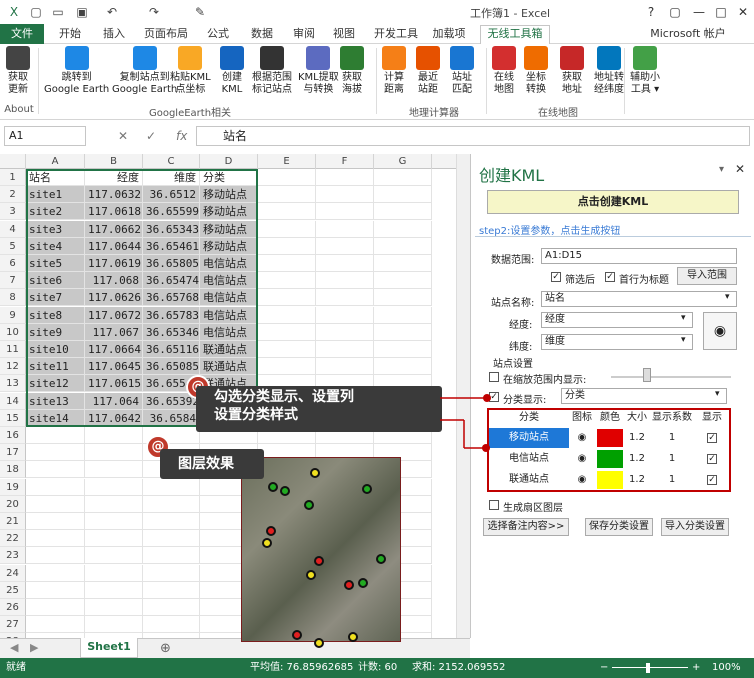  What do you see at coordinates (13, 590) in the screenshot?
I see `row-header: 25` at bounding box center [13, 590].